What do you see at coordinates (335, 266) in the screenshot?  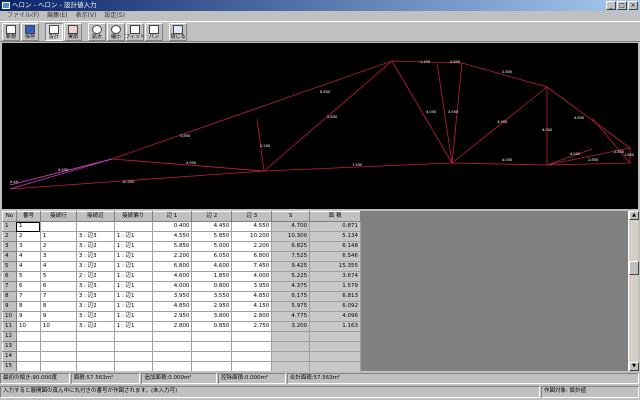 I see `cell-area: 15.355` at bounding box center [335, 266].